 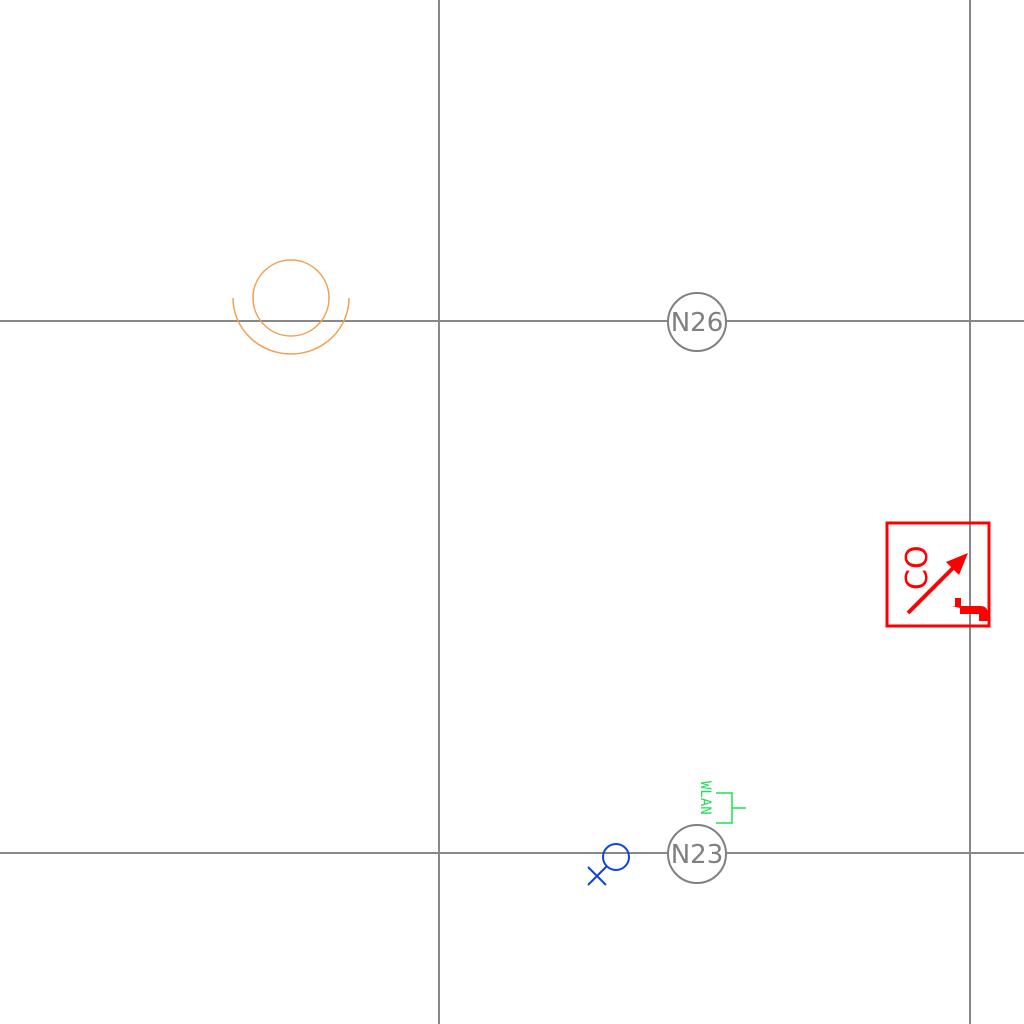 What do you see at coordinates (291, 298) in the screenshot?
I see `orange-symbol-circle` at bounding box center [291, 298].